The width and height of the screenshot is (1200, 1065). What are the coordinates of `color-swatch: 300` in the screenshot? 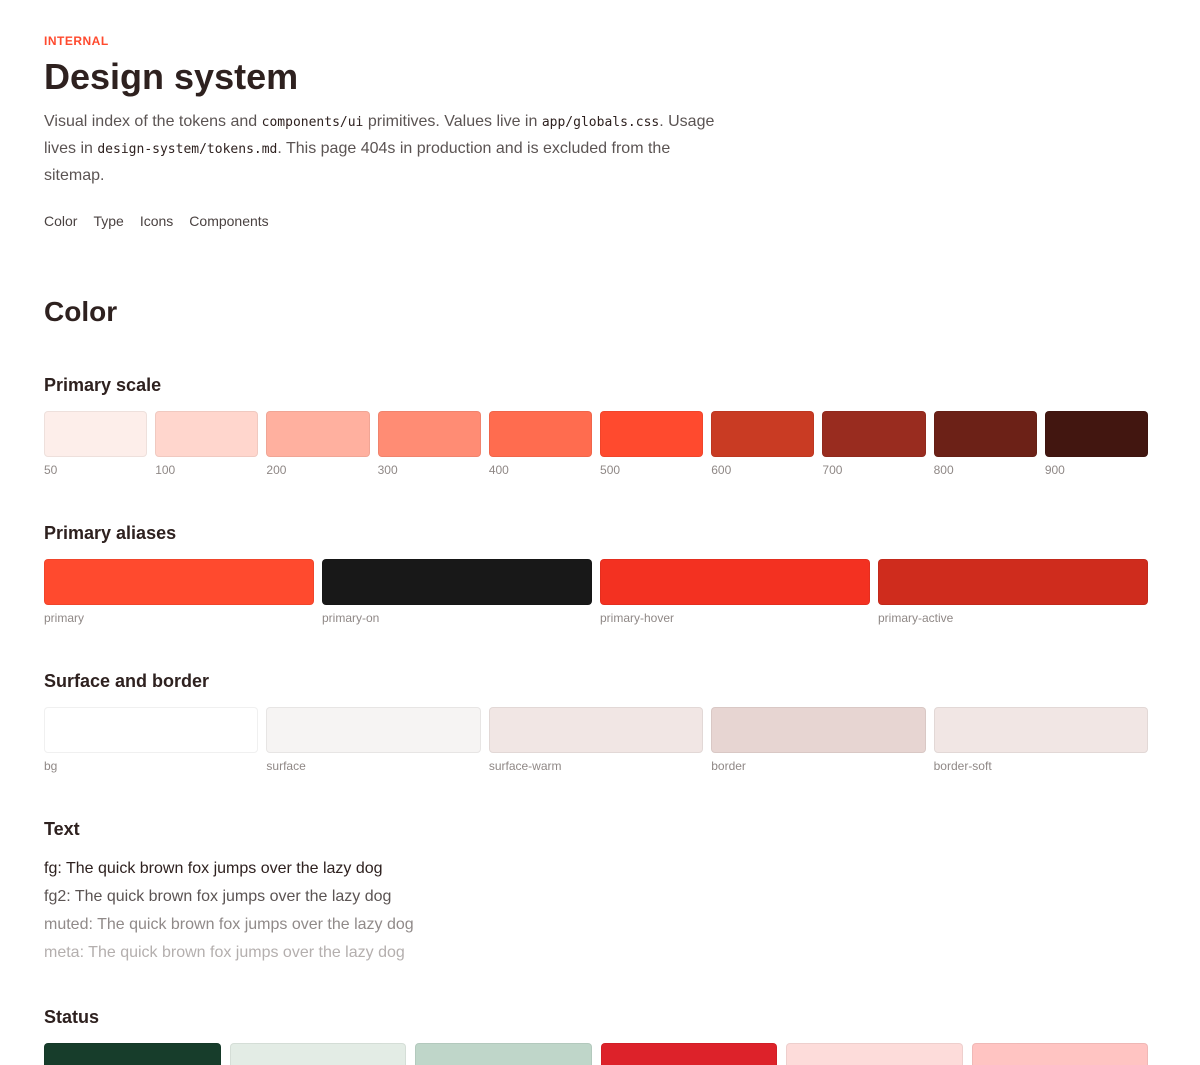 It's located at (429, 444).